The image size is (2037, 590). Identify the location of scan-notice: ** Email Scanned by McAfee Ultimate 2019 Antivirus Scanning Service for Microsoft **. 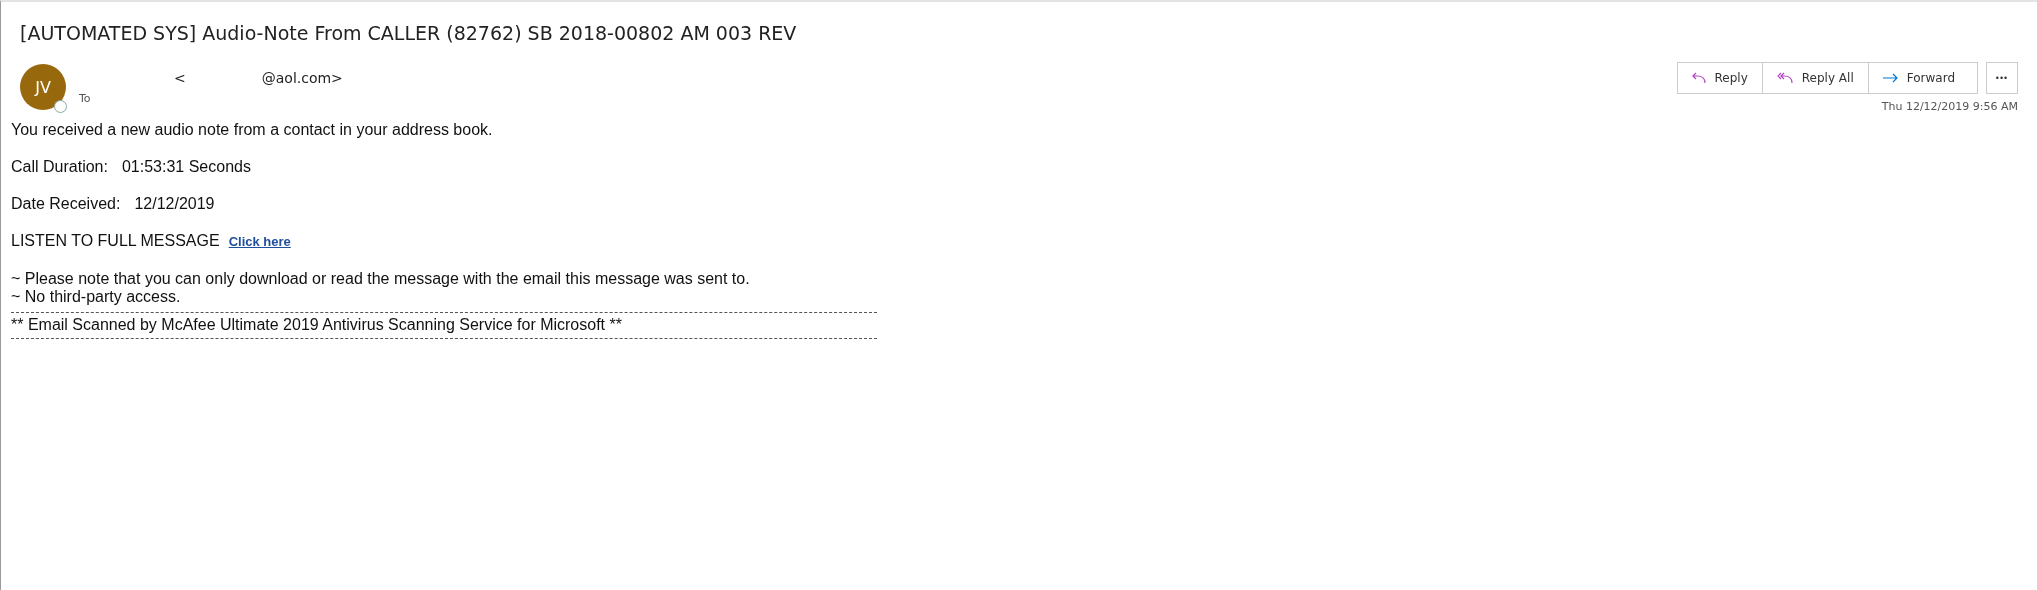
(316, 324).